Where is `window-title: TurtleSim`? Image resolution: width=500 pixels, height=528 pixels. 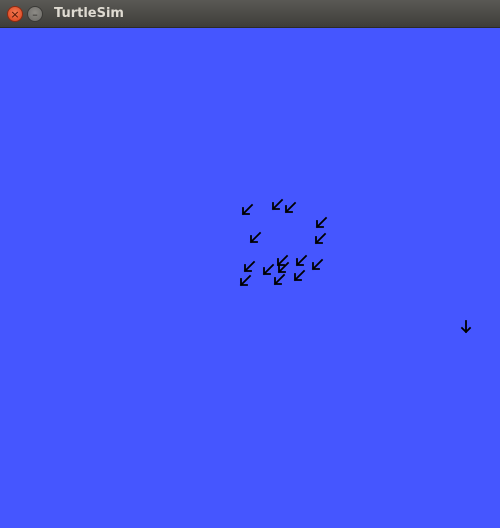
window-title: TurtleSim is located at coordinates (89, 13).